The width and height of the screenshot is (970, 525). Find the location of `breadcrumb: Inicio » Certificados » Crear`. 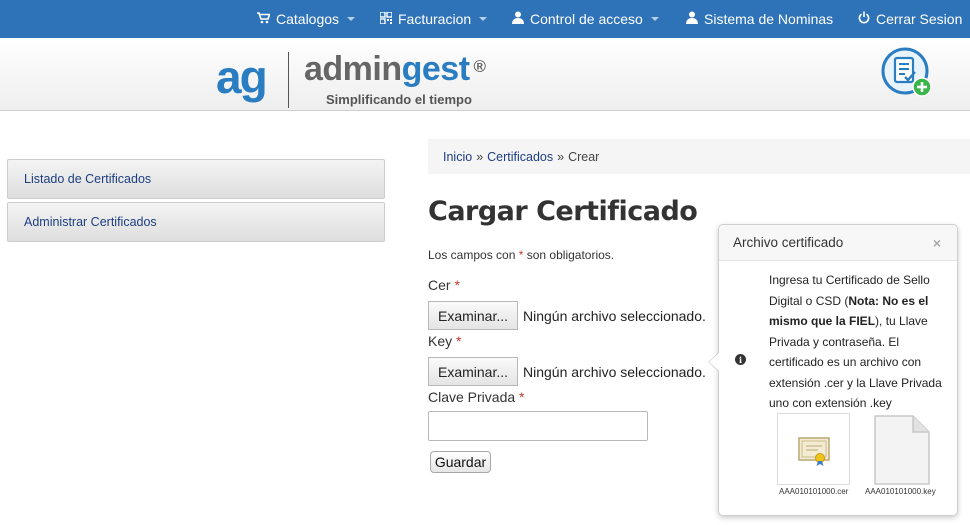

breadcrumb: Inicio » Certificados » Crear is located at coordinates (699, 156).